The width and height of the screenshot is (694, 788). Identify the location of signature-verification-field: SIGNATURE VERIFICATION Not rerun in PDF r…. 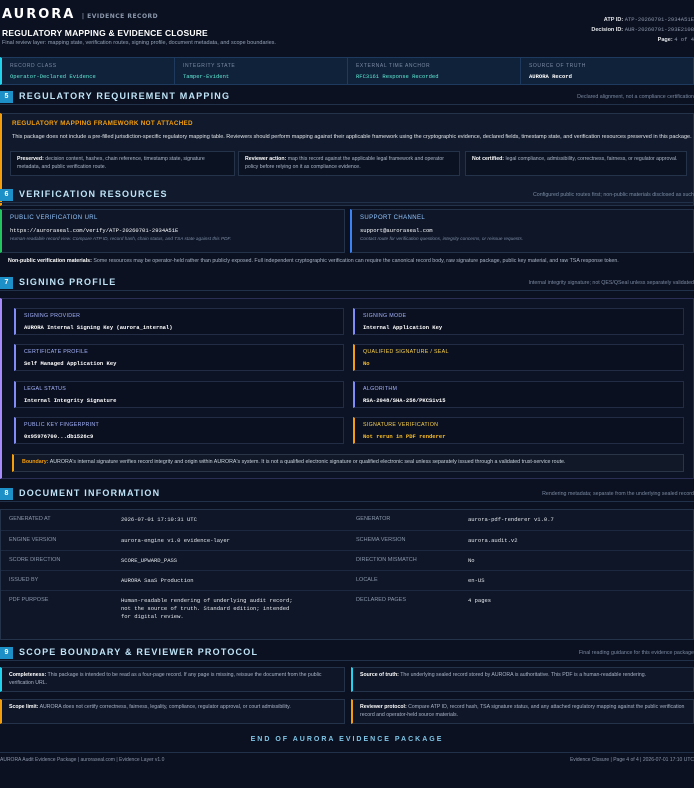
(518, 430).